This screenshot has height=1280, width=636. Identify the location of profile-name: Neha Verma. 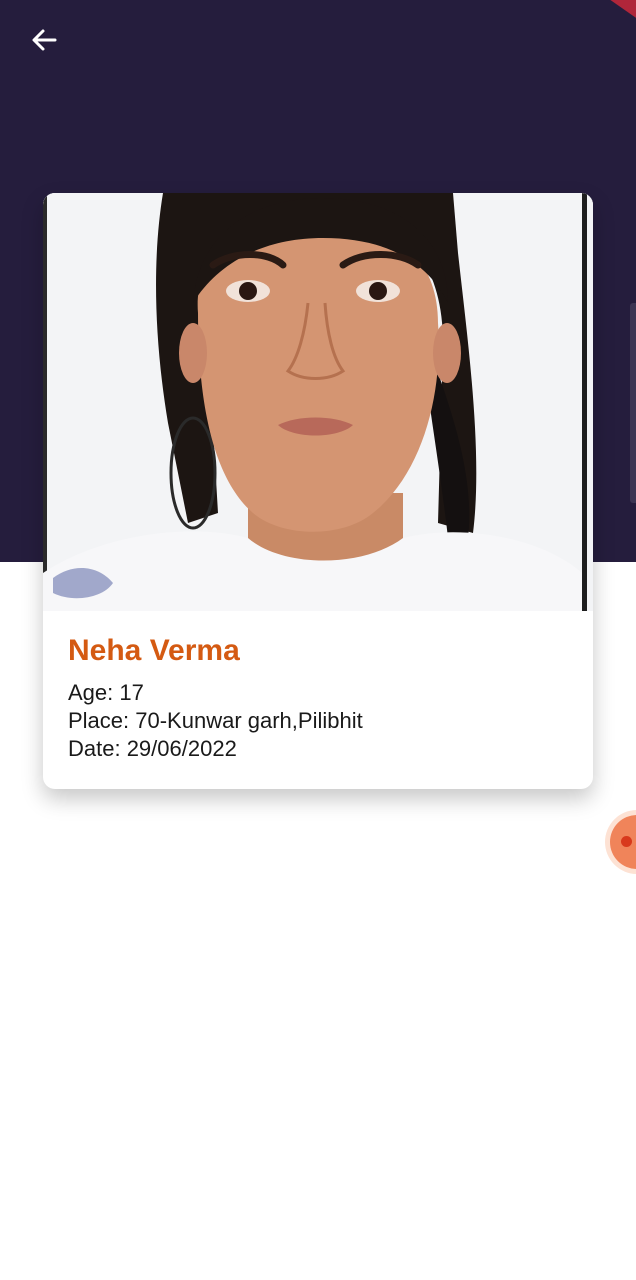
(154, 650).